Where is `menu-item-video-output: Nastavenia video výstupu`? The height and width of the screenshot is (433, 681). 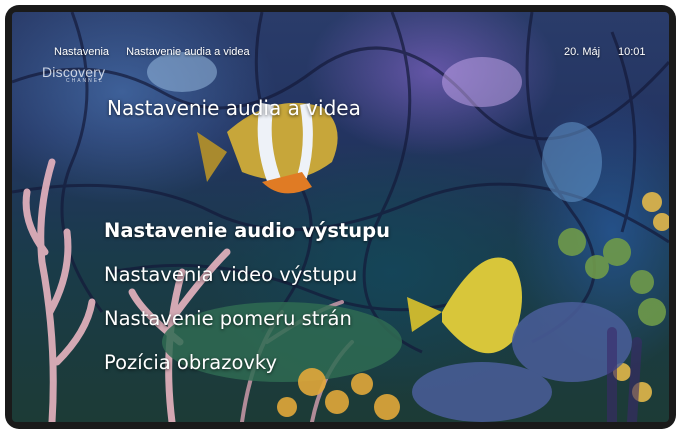 menu-item-video-output: Nastavenia video výstupu is located at coordinates (247, 283).